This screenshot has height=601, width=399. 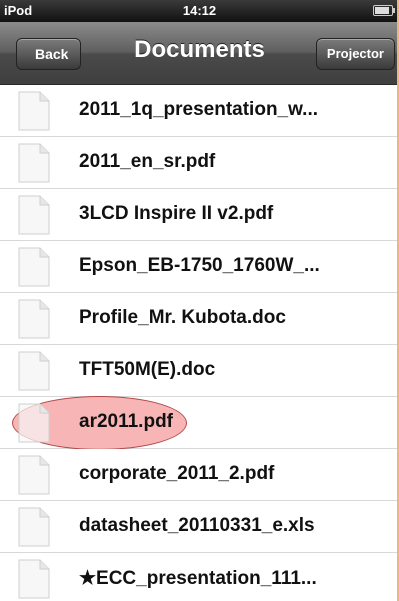 I want to click on file-row: 3LCD Inspire II v2.pdf, so click(x=198, y=215).